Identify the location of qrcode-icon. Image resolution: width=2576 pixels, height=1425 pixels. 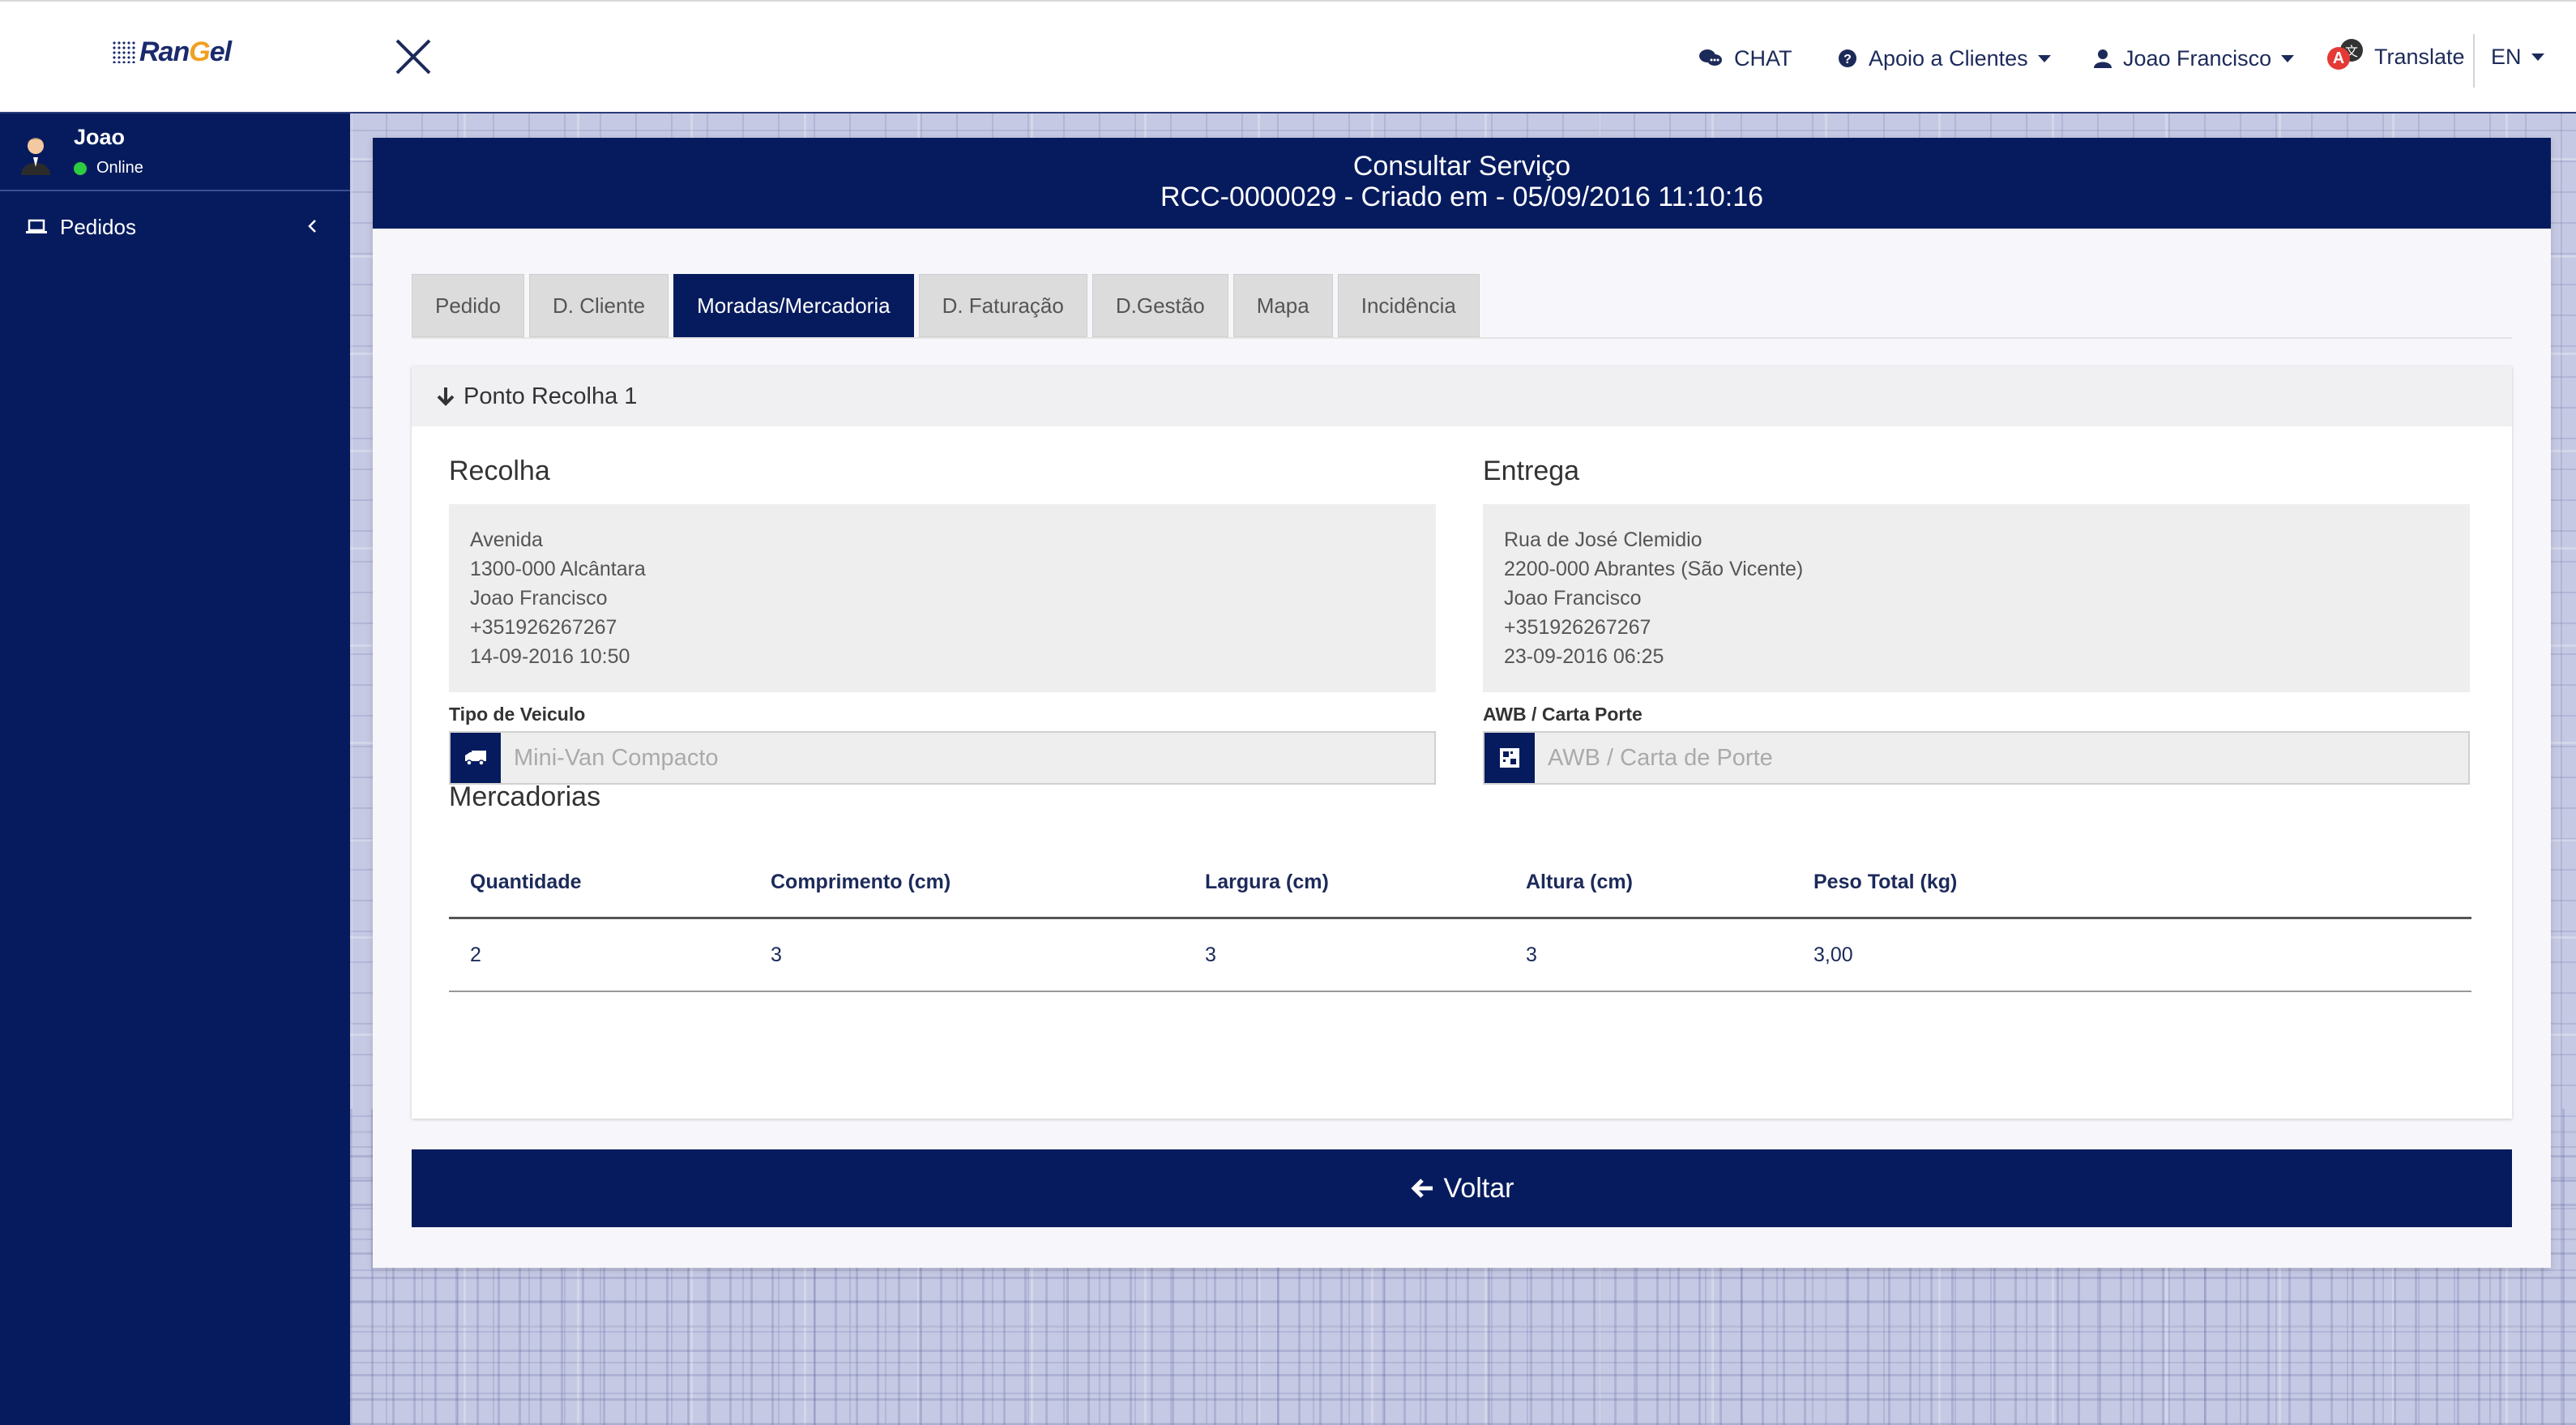
(1510, 758).